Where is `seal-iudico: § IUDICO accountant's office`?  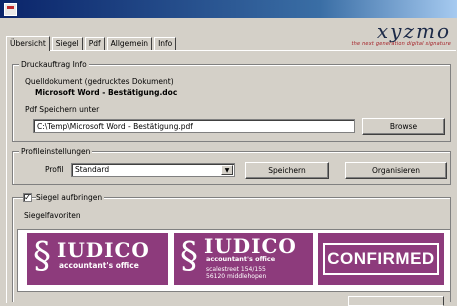
seal-iudico: § IUDICO accountant's office is located at coordinates (97, 259).